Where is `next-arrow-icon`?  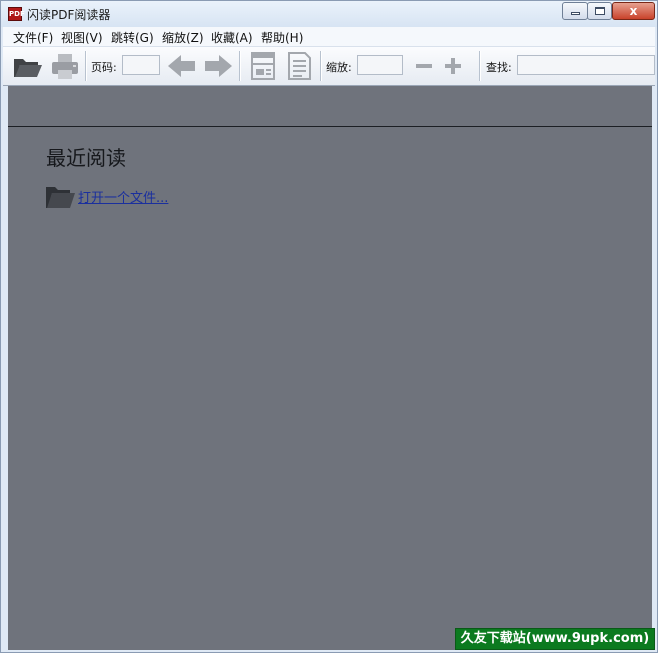 next-arrow-icon is located at coordinates (218, 66).